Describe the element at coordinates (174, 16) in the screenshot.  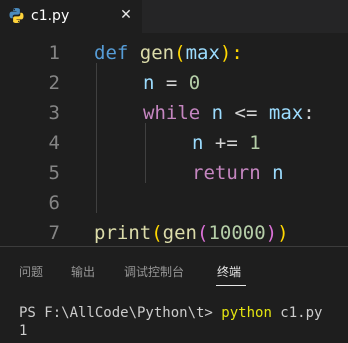
I see `editor-tab-bar: c1.py ✕` at that location.